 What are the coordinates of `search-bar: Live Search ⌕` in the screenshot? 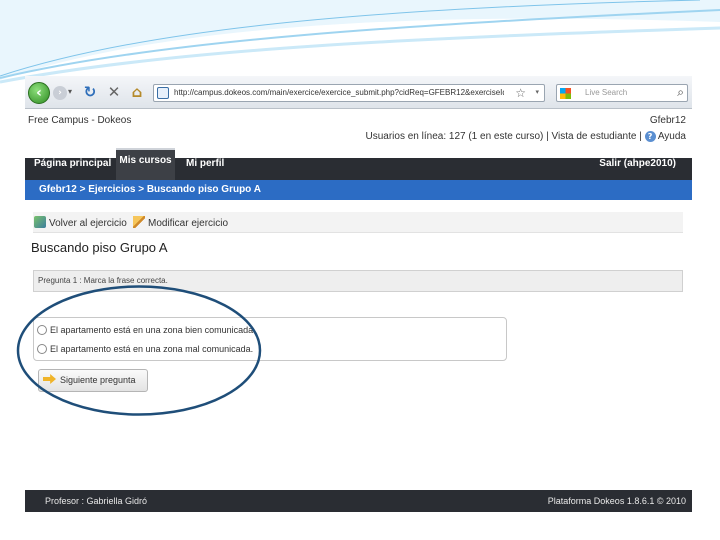 It's located at (622, 93).